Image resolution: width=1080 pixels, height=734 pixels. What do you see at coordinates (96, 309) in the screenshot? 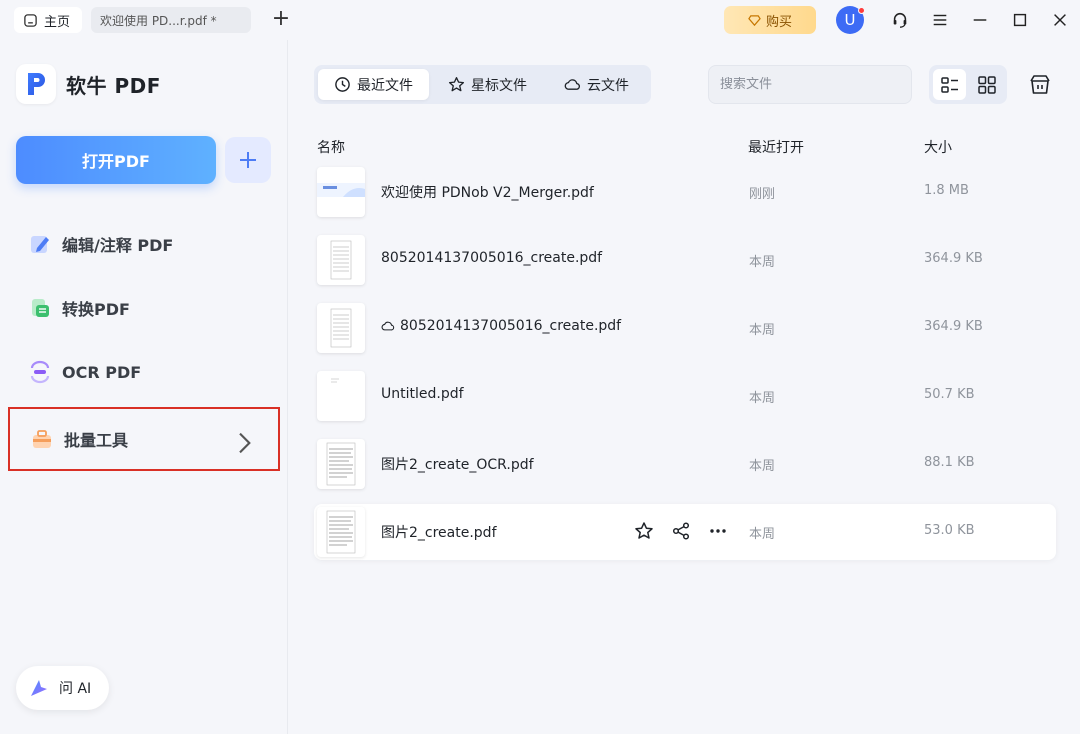
I see `sidebar-item-label: 转换PDF` at bounding box center [96, 309].